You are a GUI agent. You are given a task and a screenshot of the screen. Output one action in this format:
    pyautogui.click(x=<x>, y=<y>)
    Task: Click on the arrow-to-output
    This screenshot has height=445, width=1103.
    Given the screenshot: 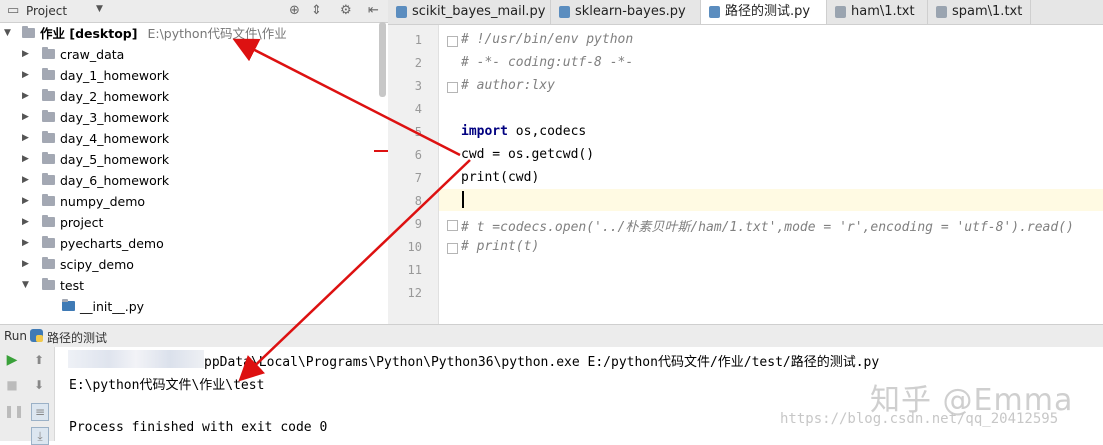 What is the action you would take?
    pyautogui.click(x=354, y=270)
    